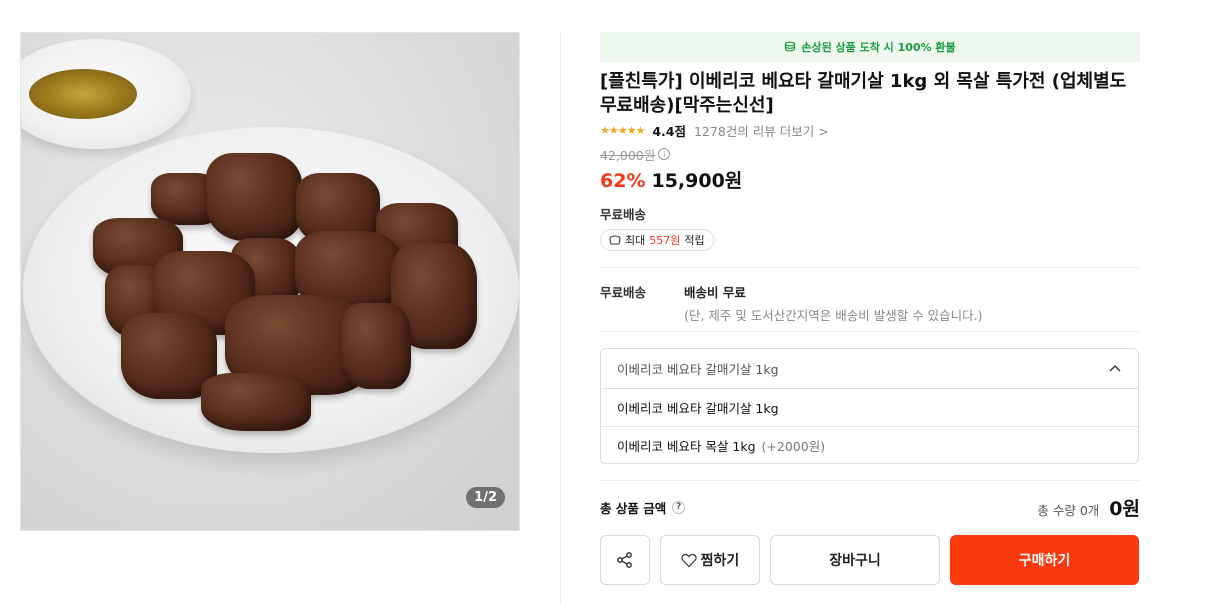 The width and height of the screenshot is (1213, 605). I want to click on sauce-bowl, so click(106, 94).